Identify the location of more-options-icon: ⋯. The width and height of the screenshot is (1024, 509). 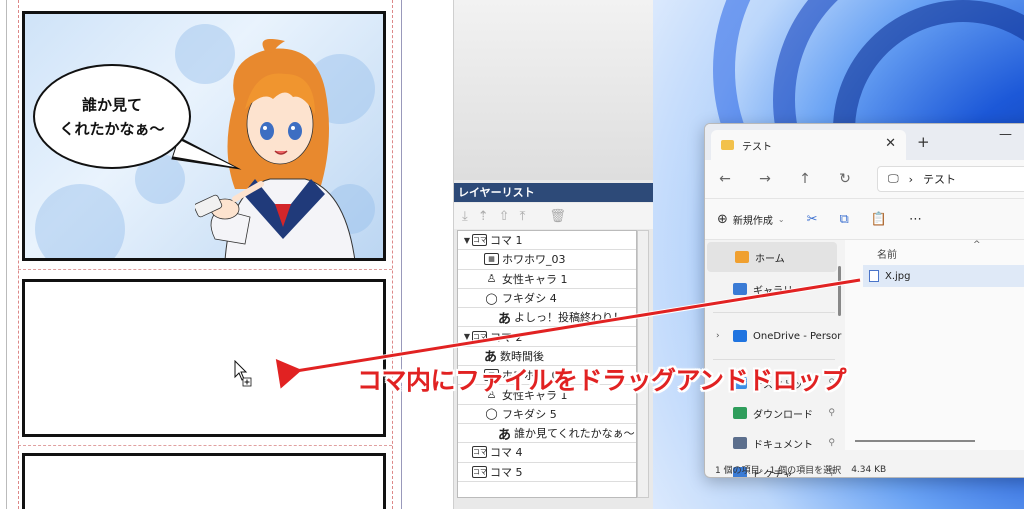
(915, 219).